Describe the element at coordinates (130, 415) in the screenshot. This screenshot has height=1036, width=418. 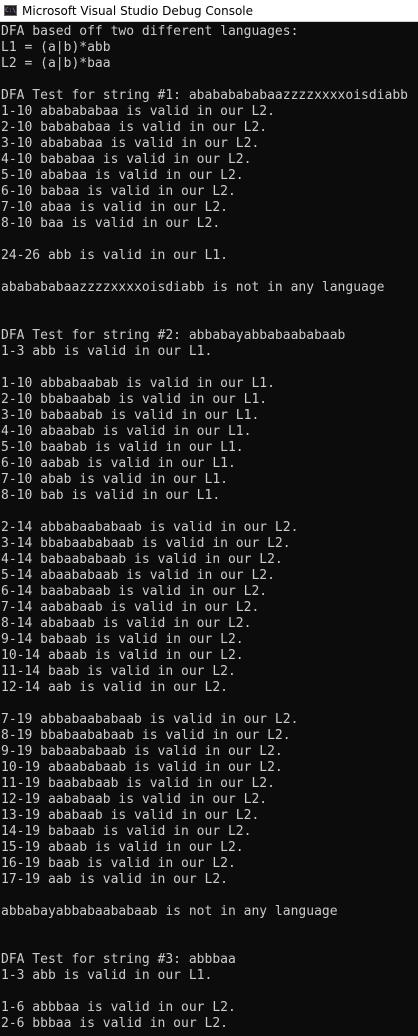
I see `console-line: 3-10 babaabab is valid in our L1.` at that location.